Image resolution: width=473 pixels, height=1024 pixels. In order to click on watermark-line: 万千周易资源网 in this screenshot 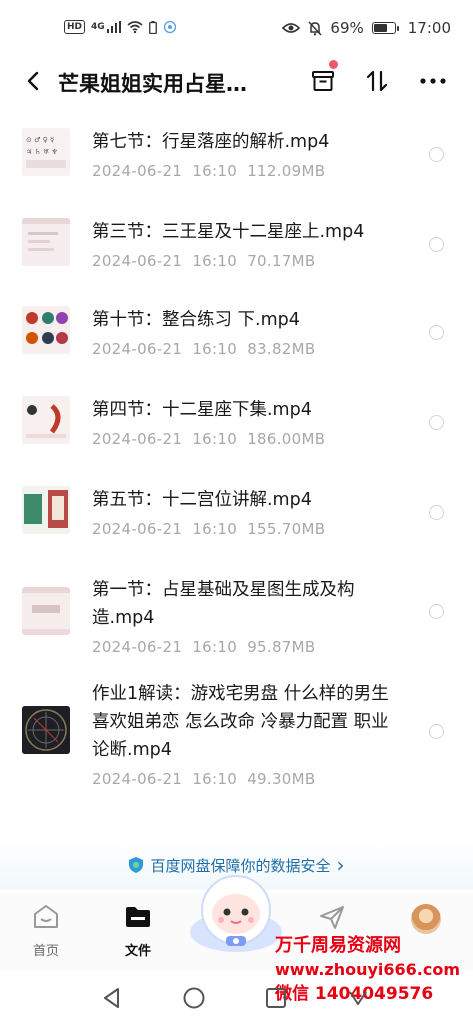, I will do `click(338, 945)`.